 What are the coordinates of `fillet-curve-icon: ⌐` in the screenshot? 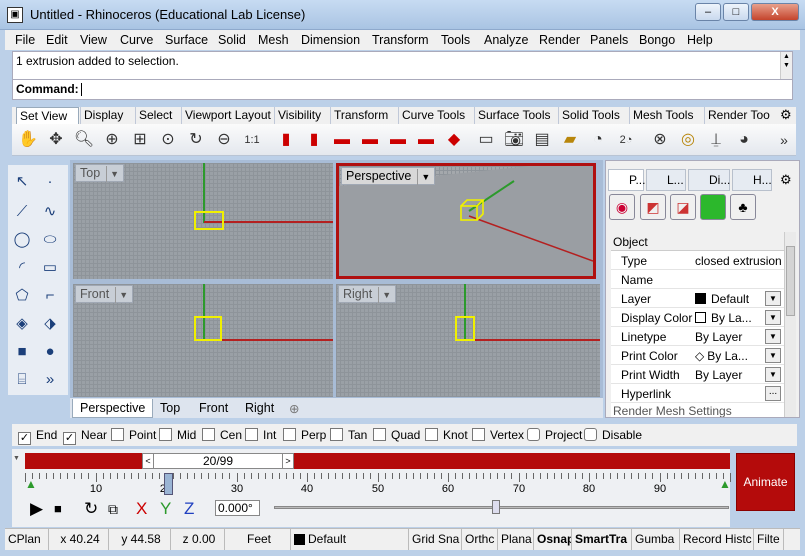 It's located at (50, 296).